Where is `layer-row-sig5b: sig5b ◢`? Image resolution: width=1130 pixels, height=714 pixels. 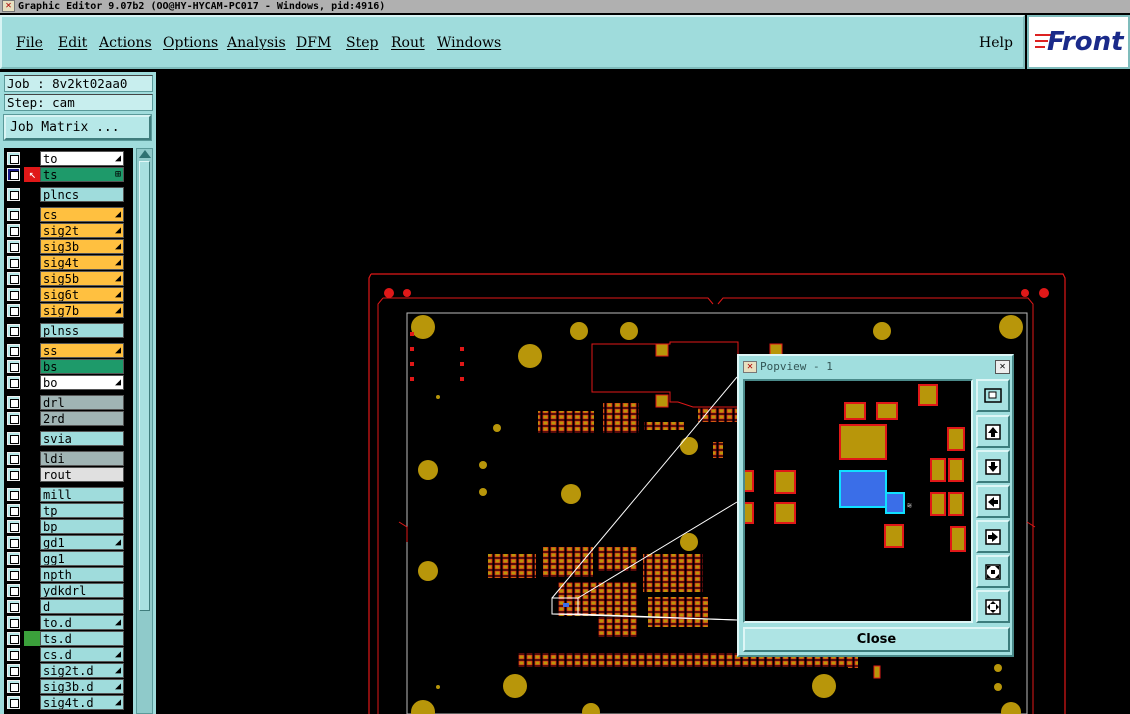 layer-row-sig5b: sig5b ◢ is located at coordinates (68, 278).